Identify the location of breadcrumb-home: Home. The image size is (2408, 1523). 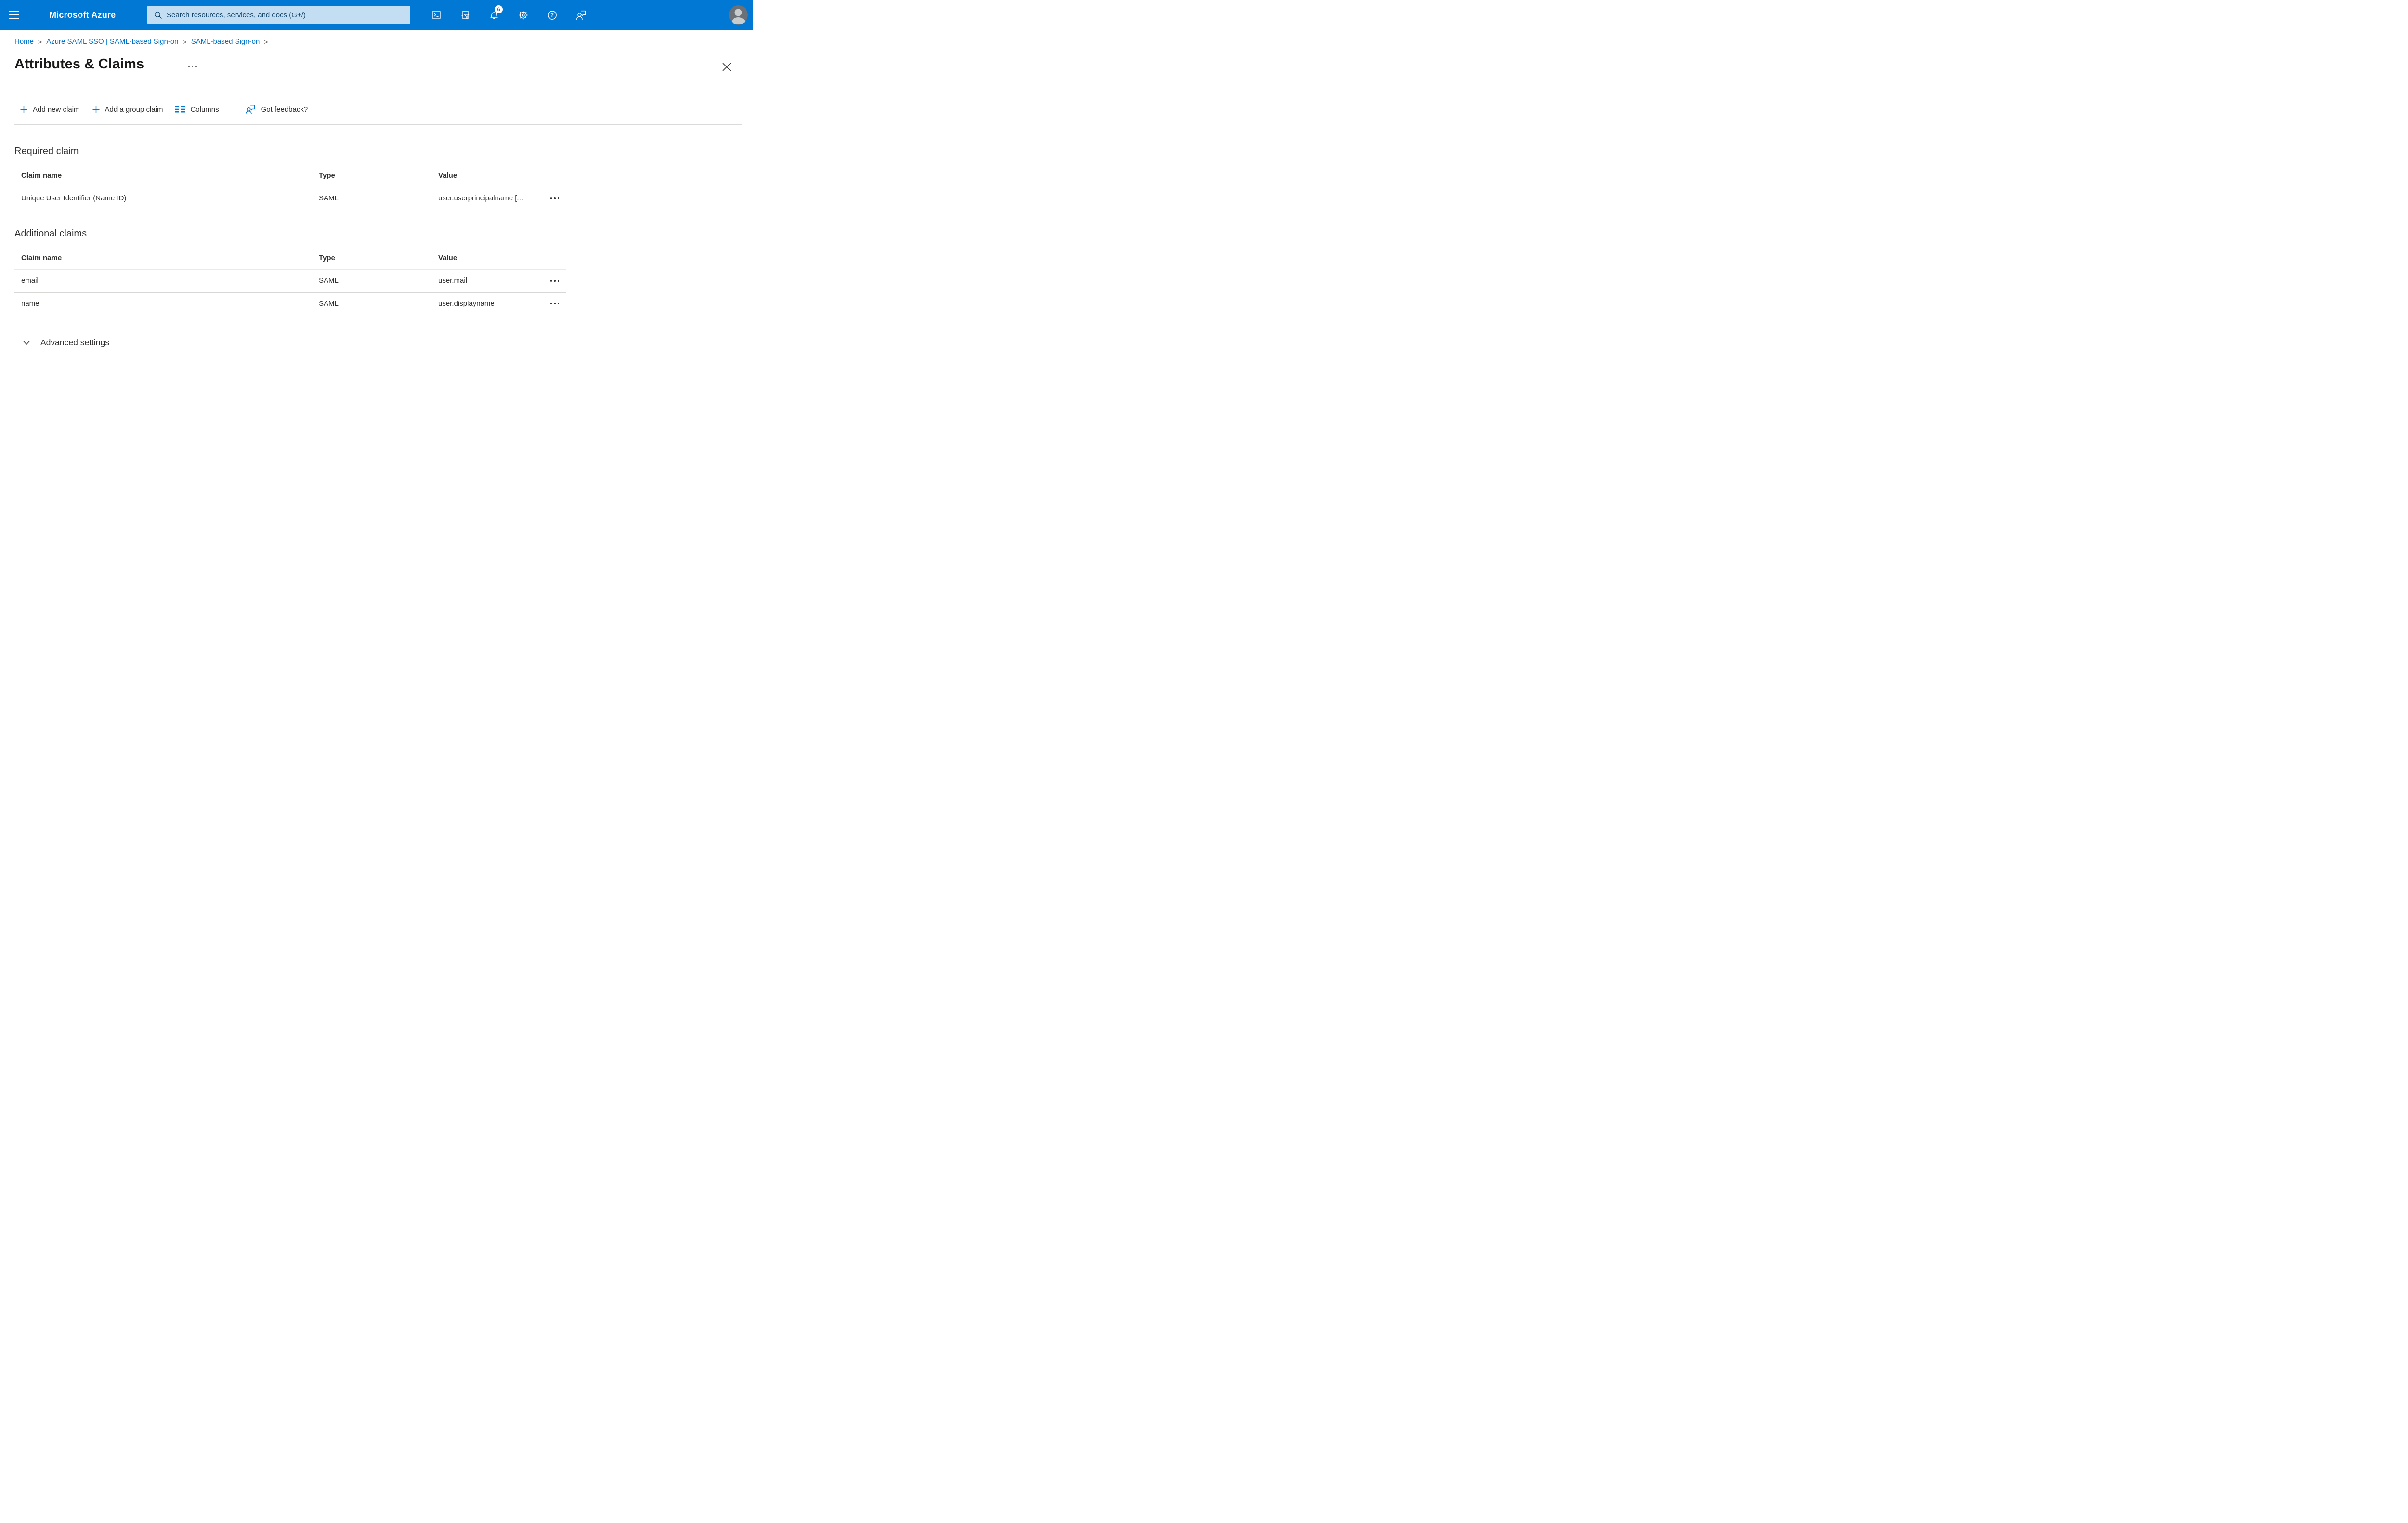
(24, 42).